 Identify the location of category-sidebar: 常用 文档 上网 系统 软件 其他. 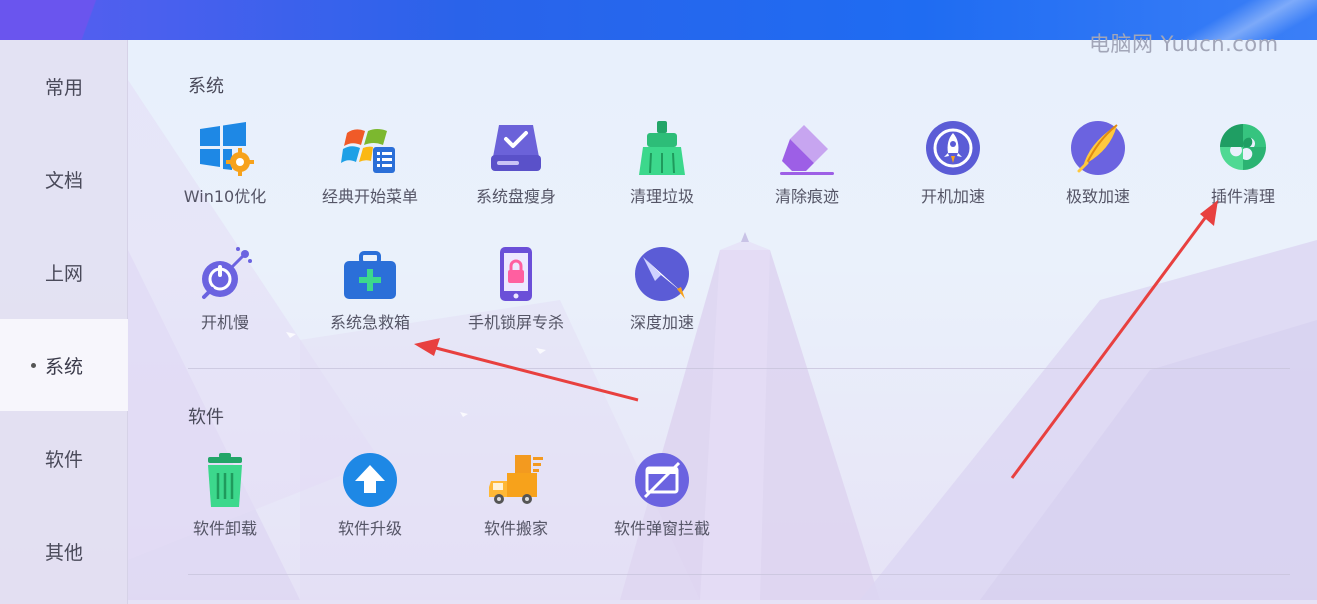
(64, 322).